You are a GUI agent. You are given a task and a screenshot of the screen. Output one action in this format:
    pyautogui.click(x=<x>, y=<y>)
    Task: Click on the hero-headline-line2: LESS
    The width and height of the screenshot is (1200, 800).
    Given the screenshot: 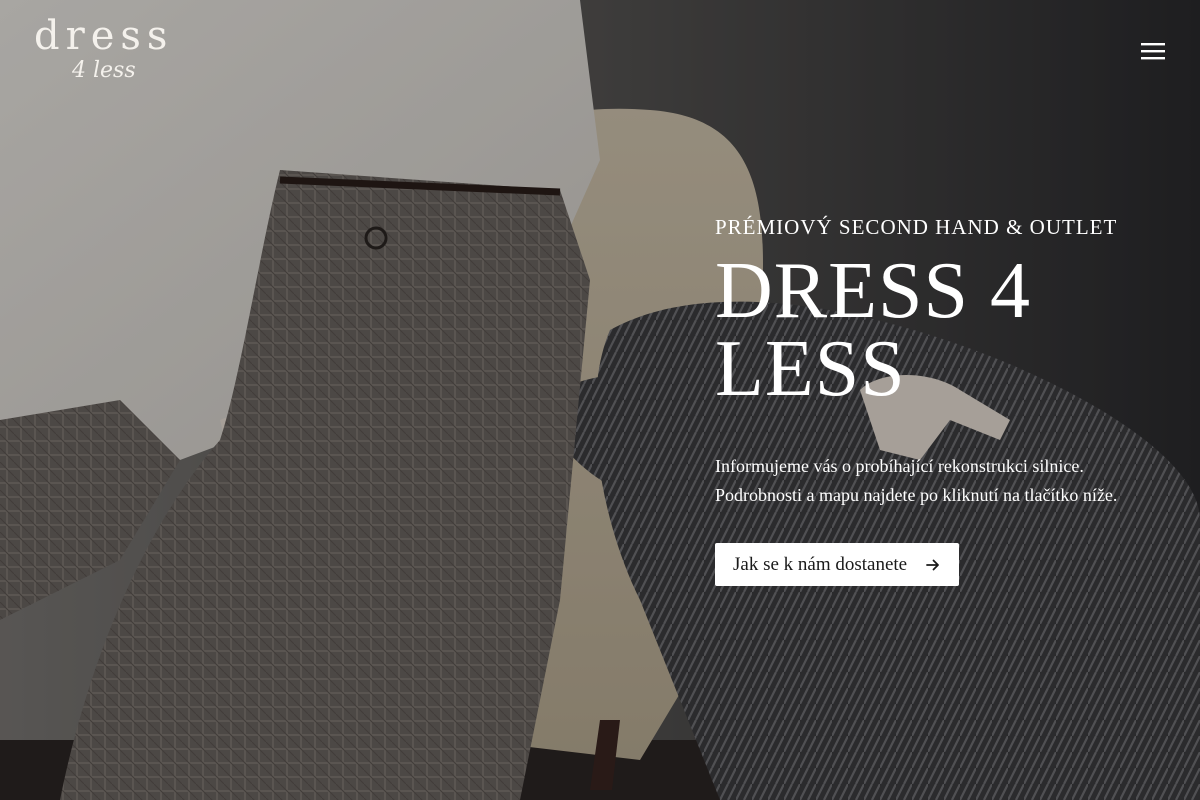 What is the action you would take?
    pyautogui.click(x=810, y=369)
    